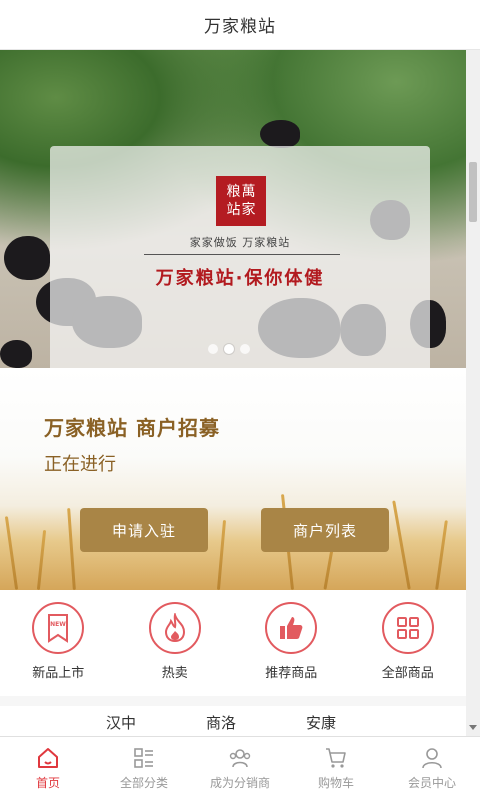 The height and width of the screenshot is (800, 480). What do you see at coordinates (174, 628) in the screenshot?
I see `flame-icon` at bounding box center [174, 628].